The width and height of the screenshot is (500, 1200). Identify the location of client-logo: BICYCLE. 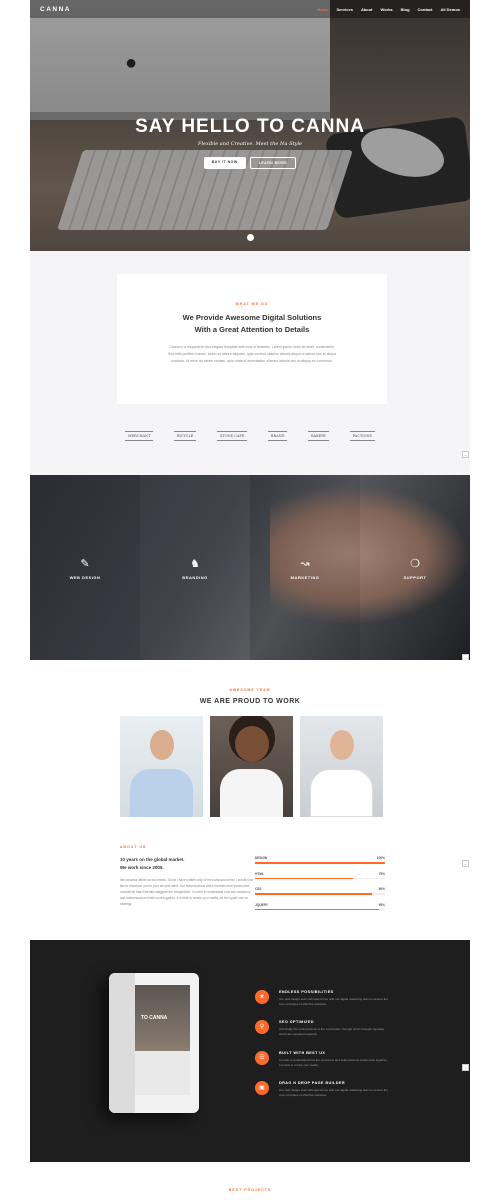
(185, 436).